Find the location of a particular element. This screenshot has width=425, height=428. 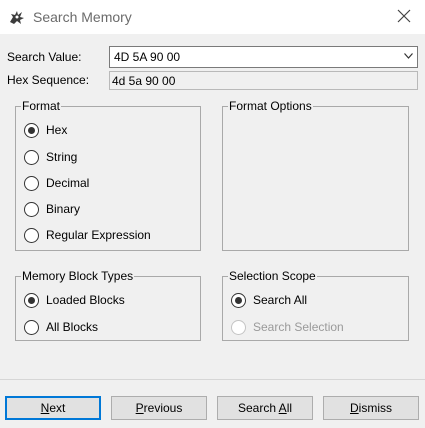

next-button: Next is located at coordinates (53, 408).